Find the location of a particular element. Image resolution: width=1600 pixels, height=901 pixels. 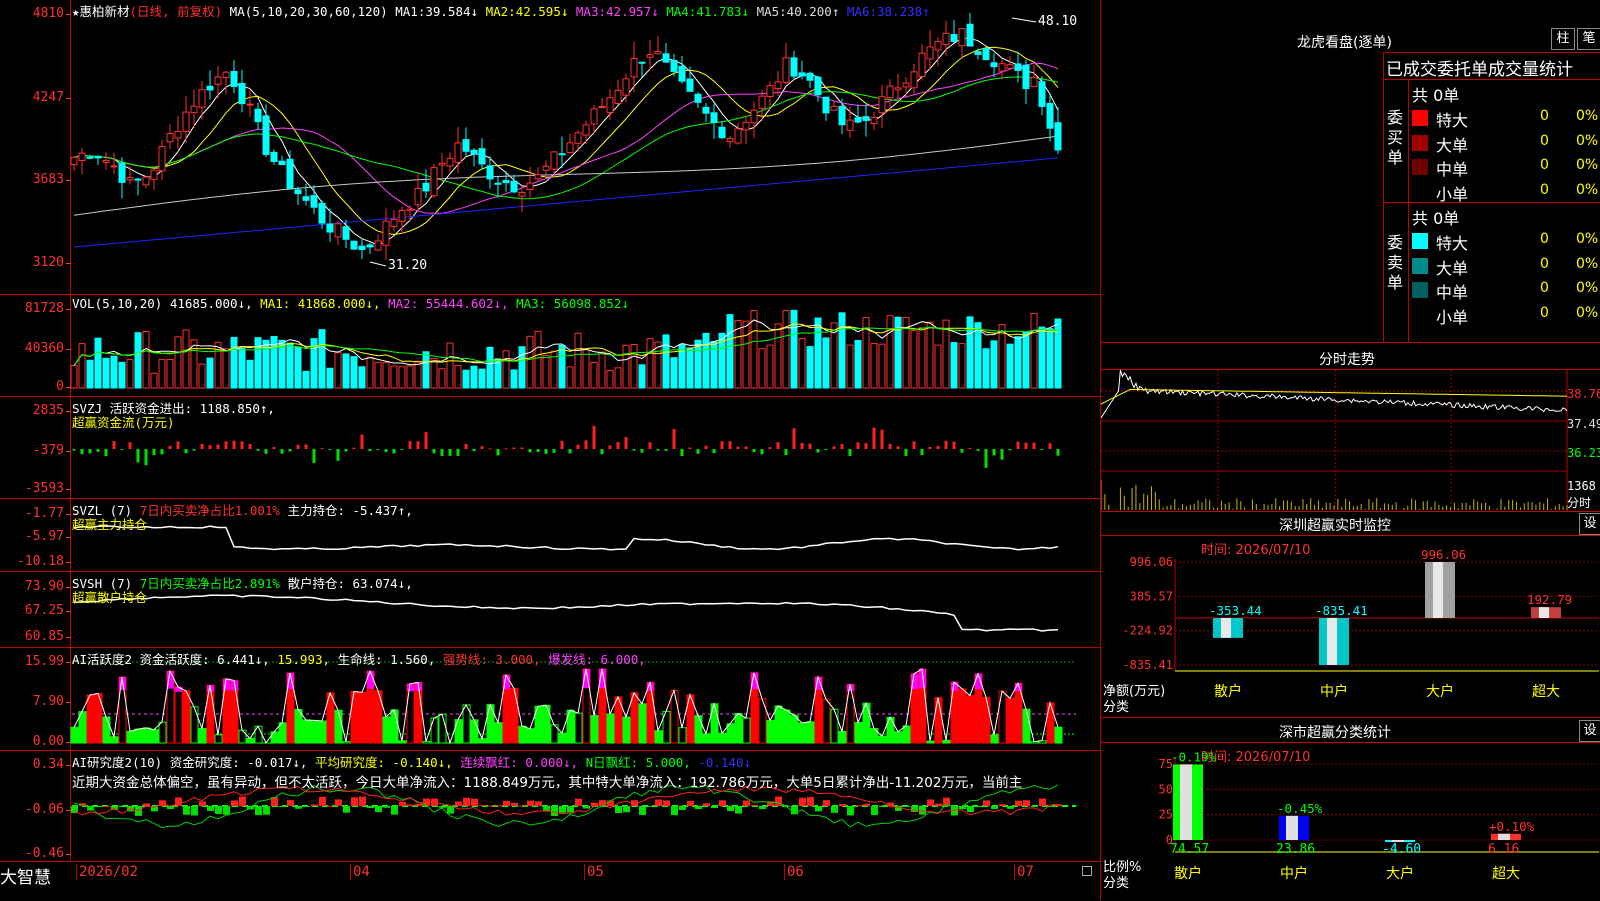

buy-side-label-box: 委买单 is located at coordinates (1396, 141).